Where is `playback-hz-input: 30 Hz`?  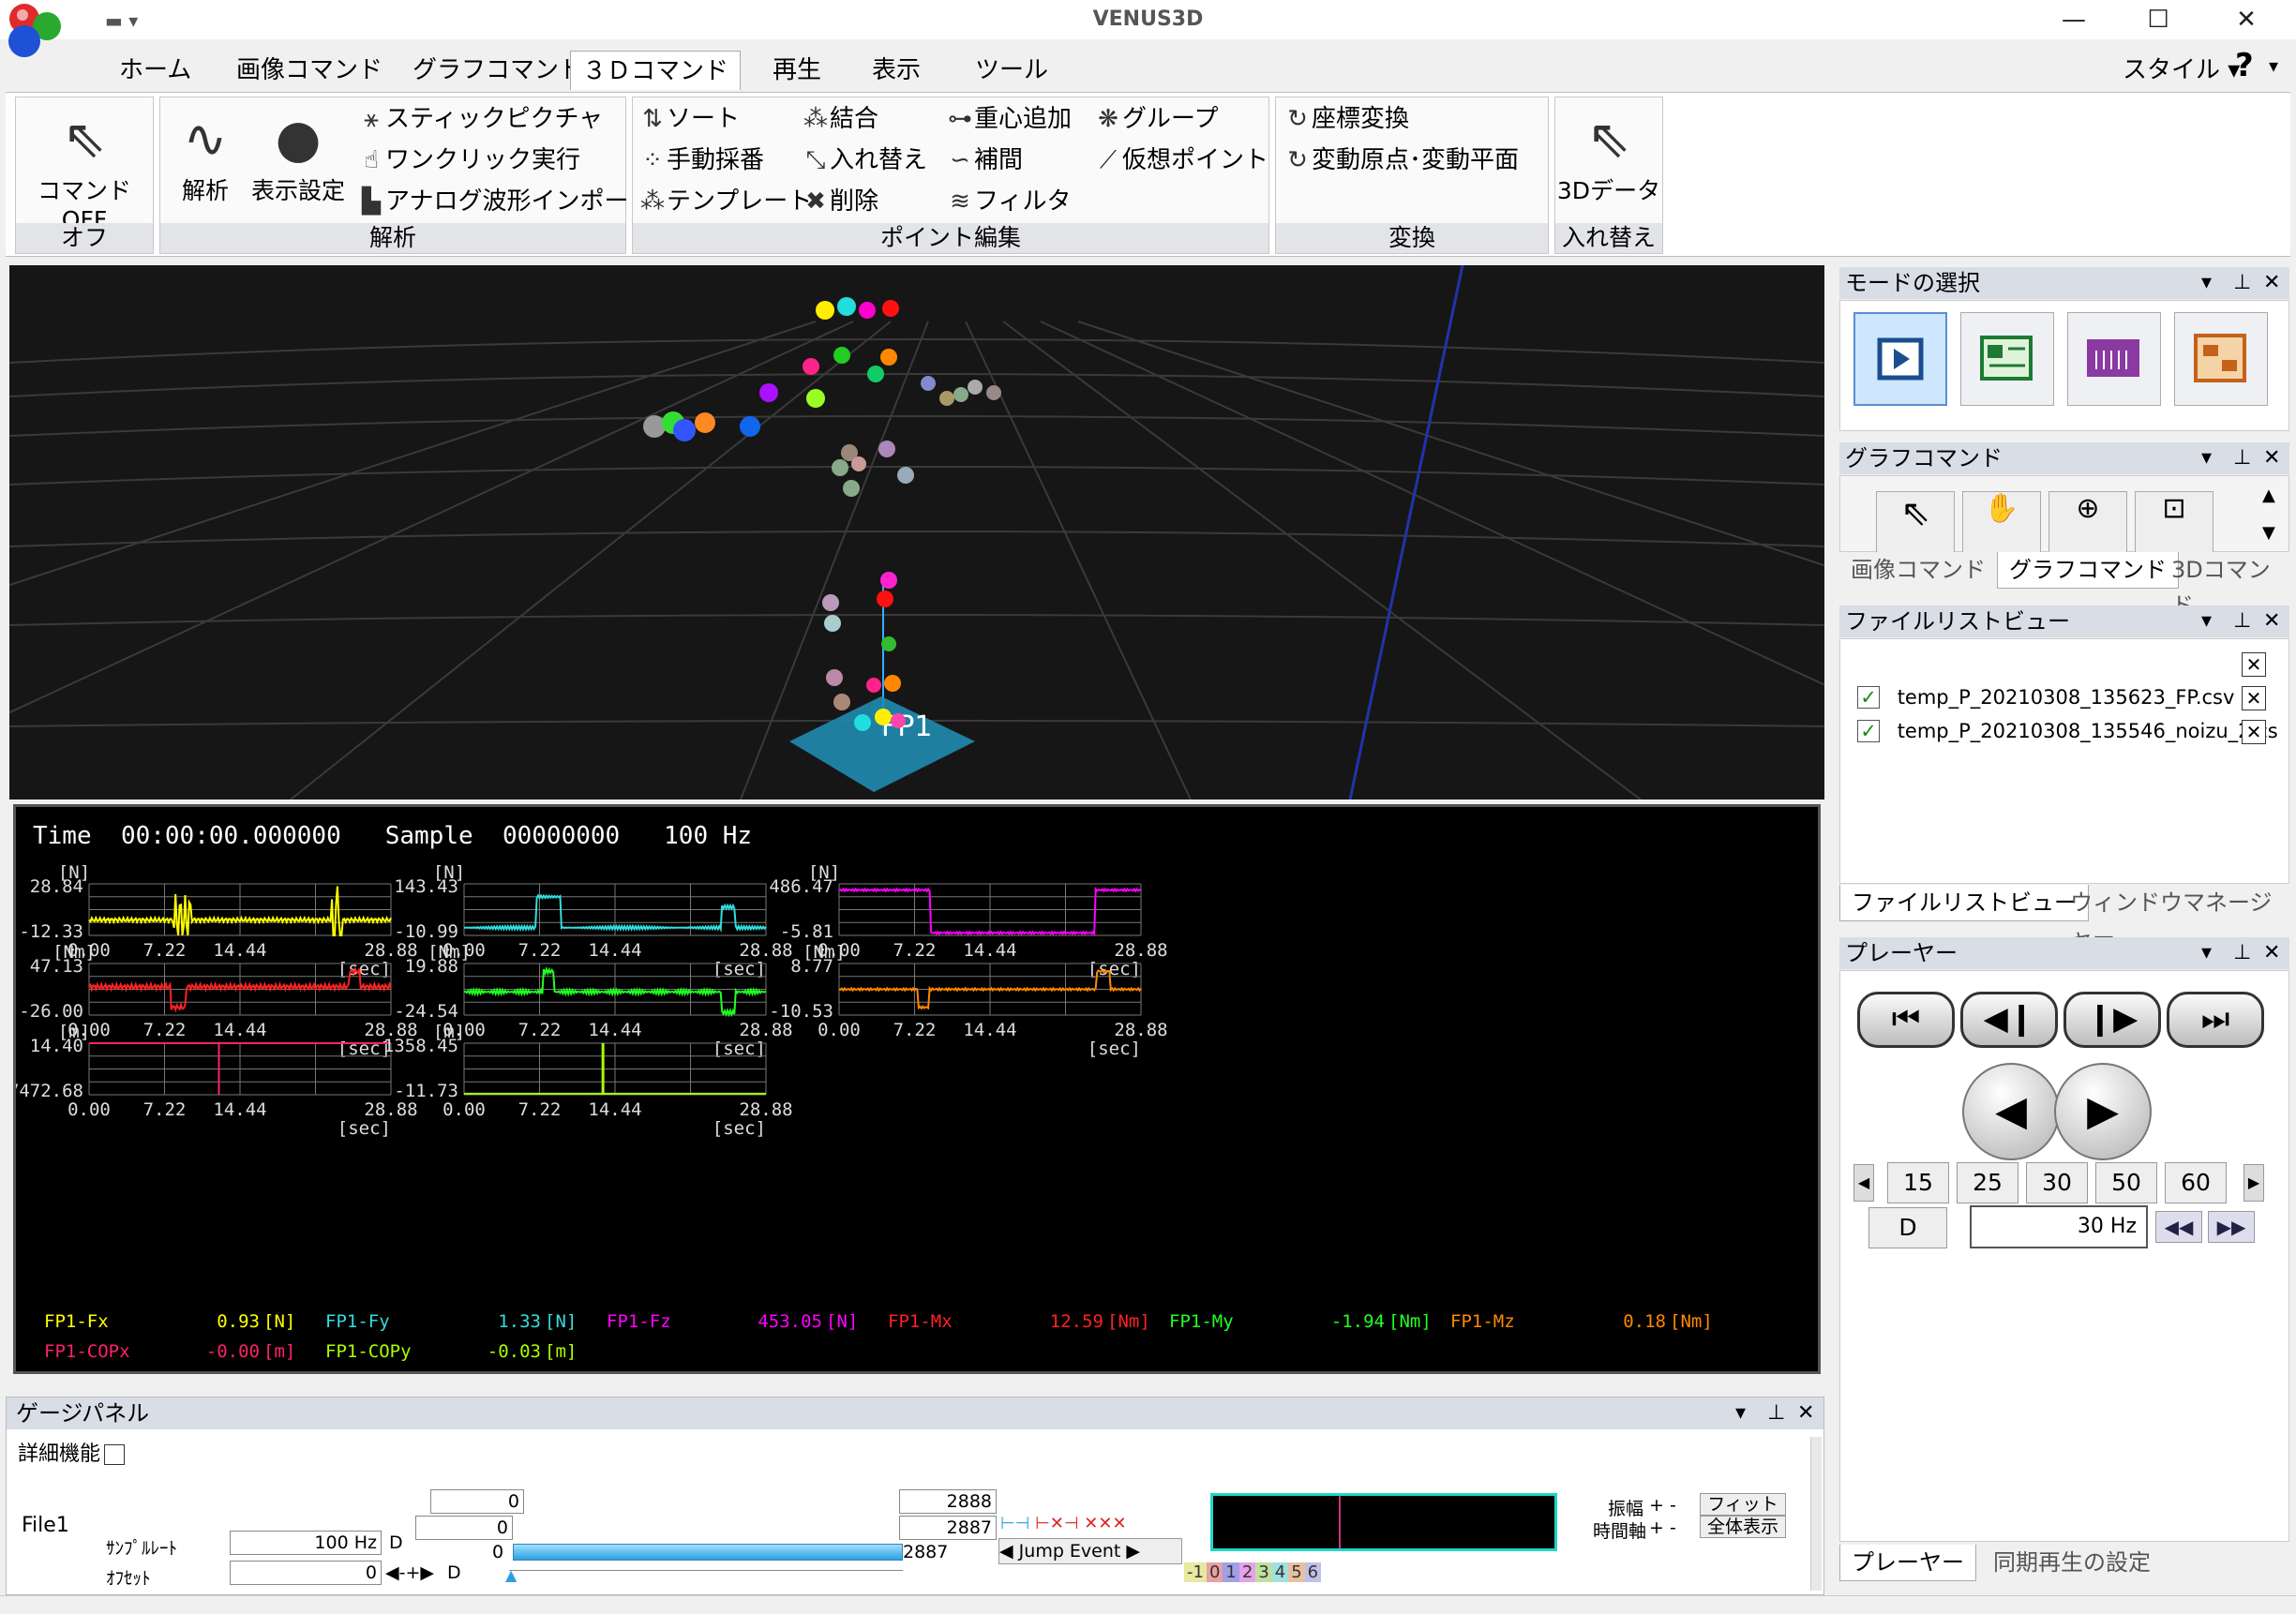
playback-hz-input: 30 Hz is located at coordinates (2059, 1226).